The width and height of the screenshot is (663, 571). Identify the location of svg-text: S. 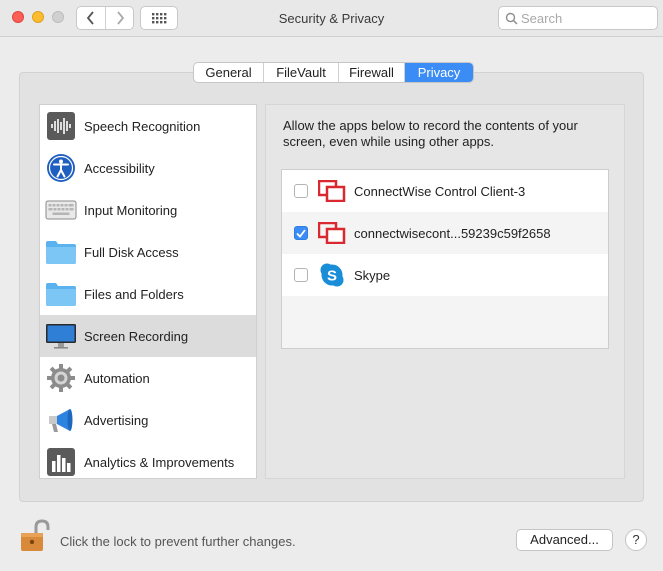
(332, 276).